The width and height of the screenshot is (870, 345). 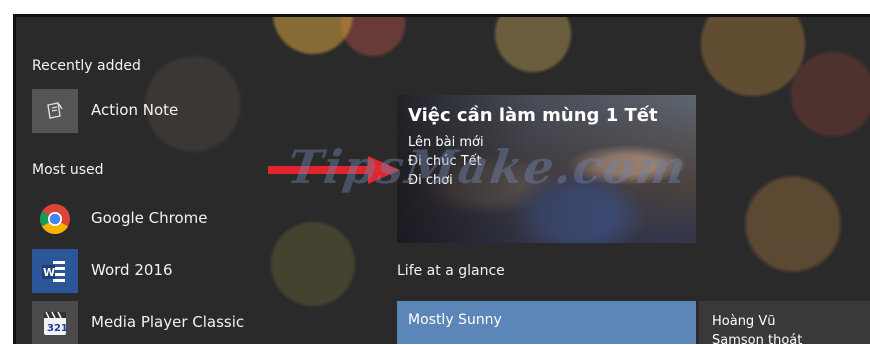 I want to click on media-player-icon: 321, so click(x=55, y=322).